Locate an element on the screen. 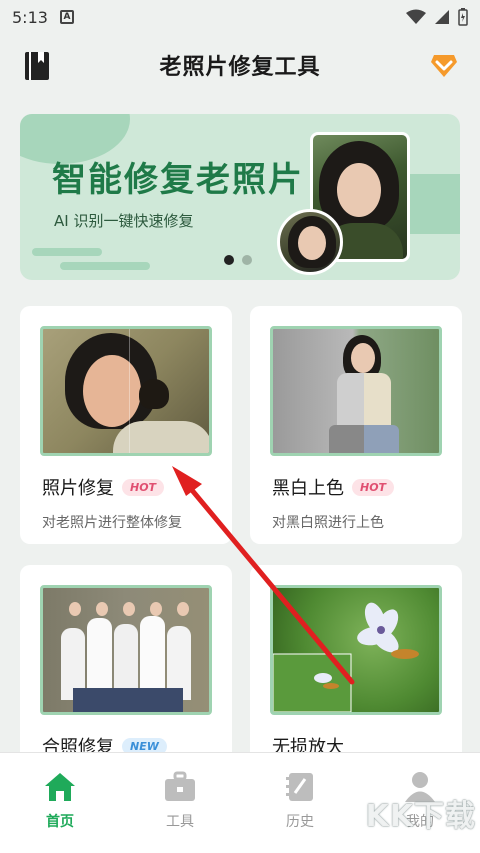 This screenshot has height=853, width=480. nav-item-history: 历史 is located at coordinates (300, 803).